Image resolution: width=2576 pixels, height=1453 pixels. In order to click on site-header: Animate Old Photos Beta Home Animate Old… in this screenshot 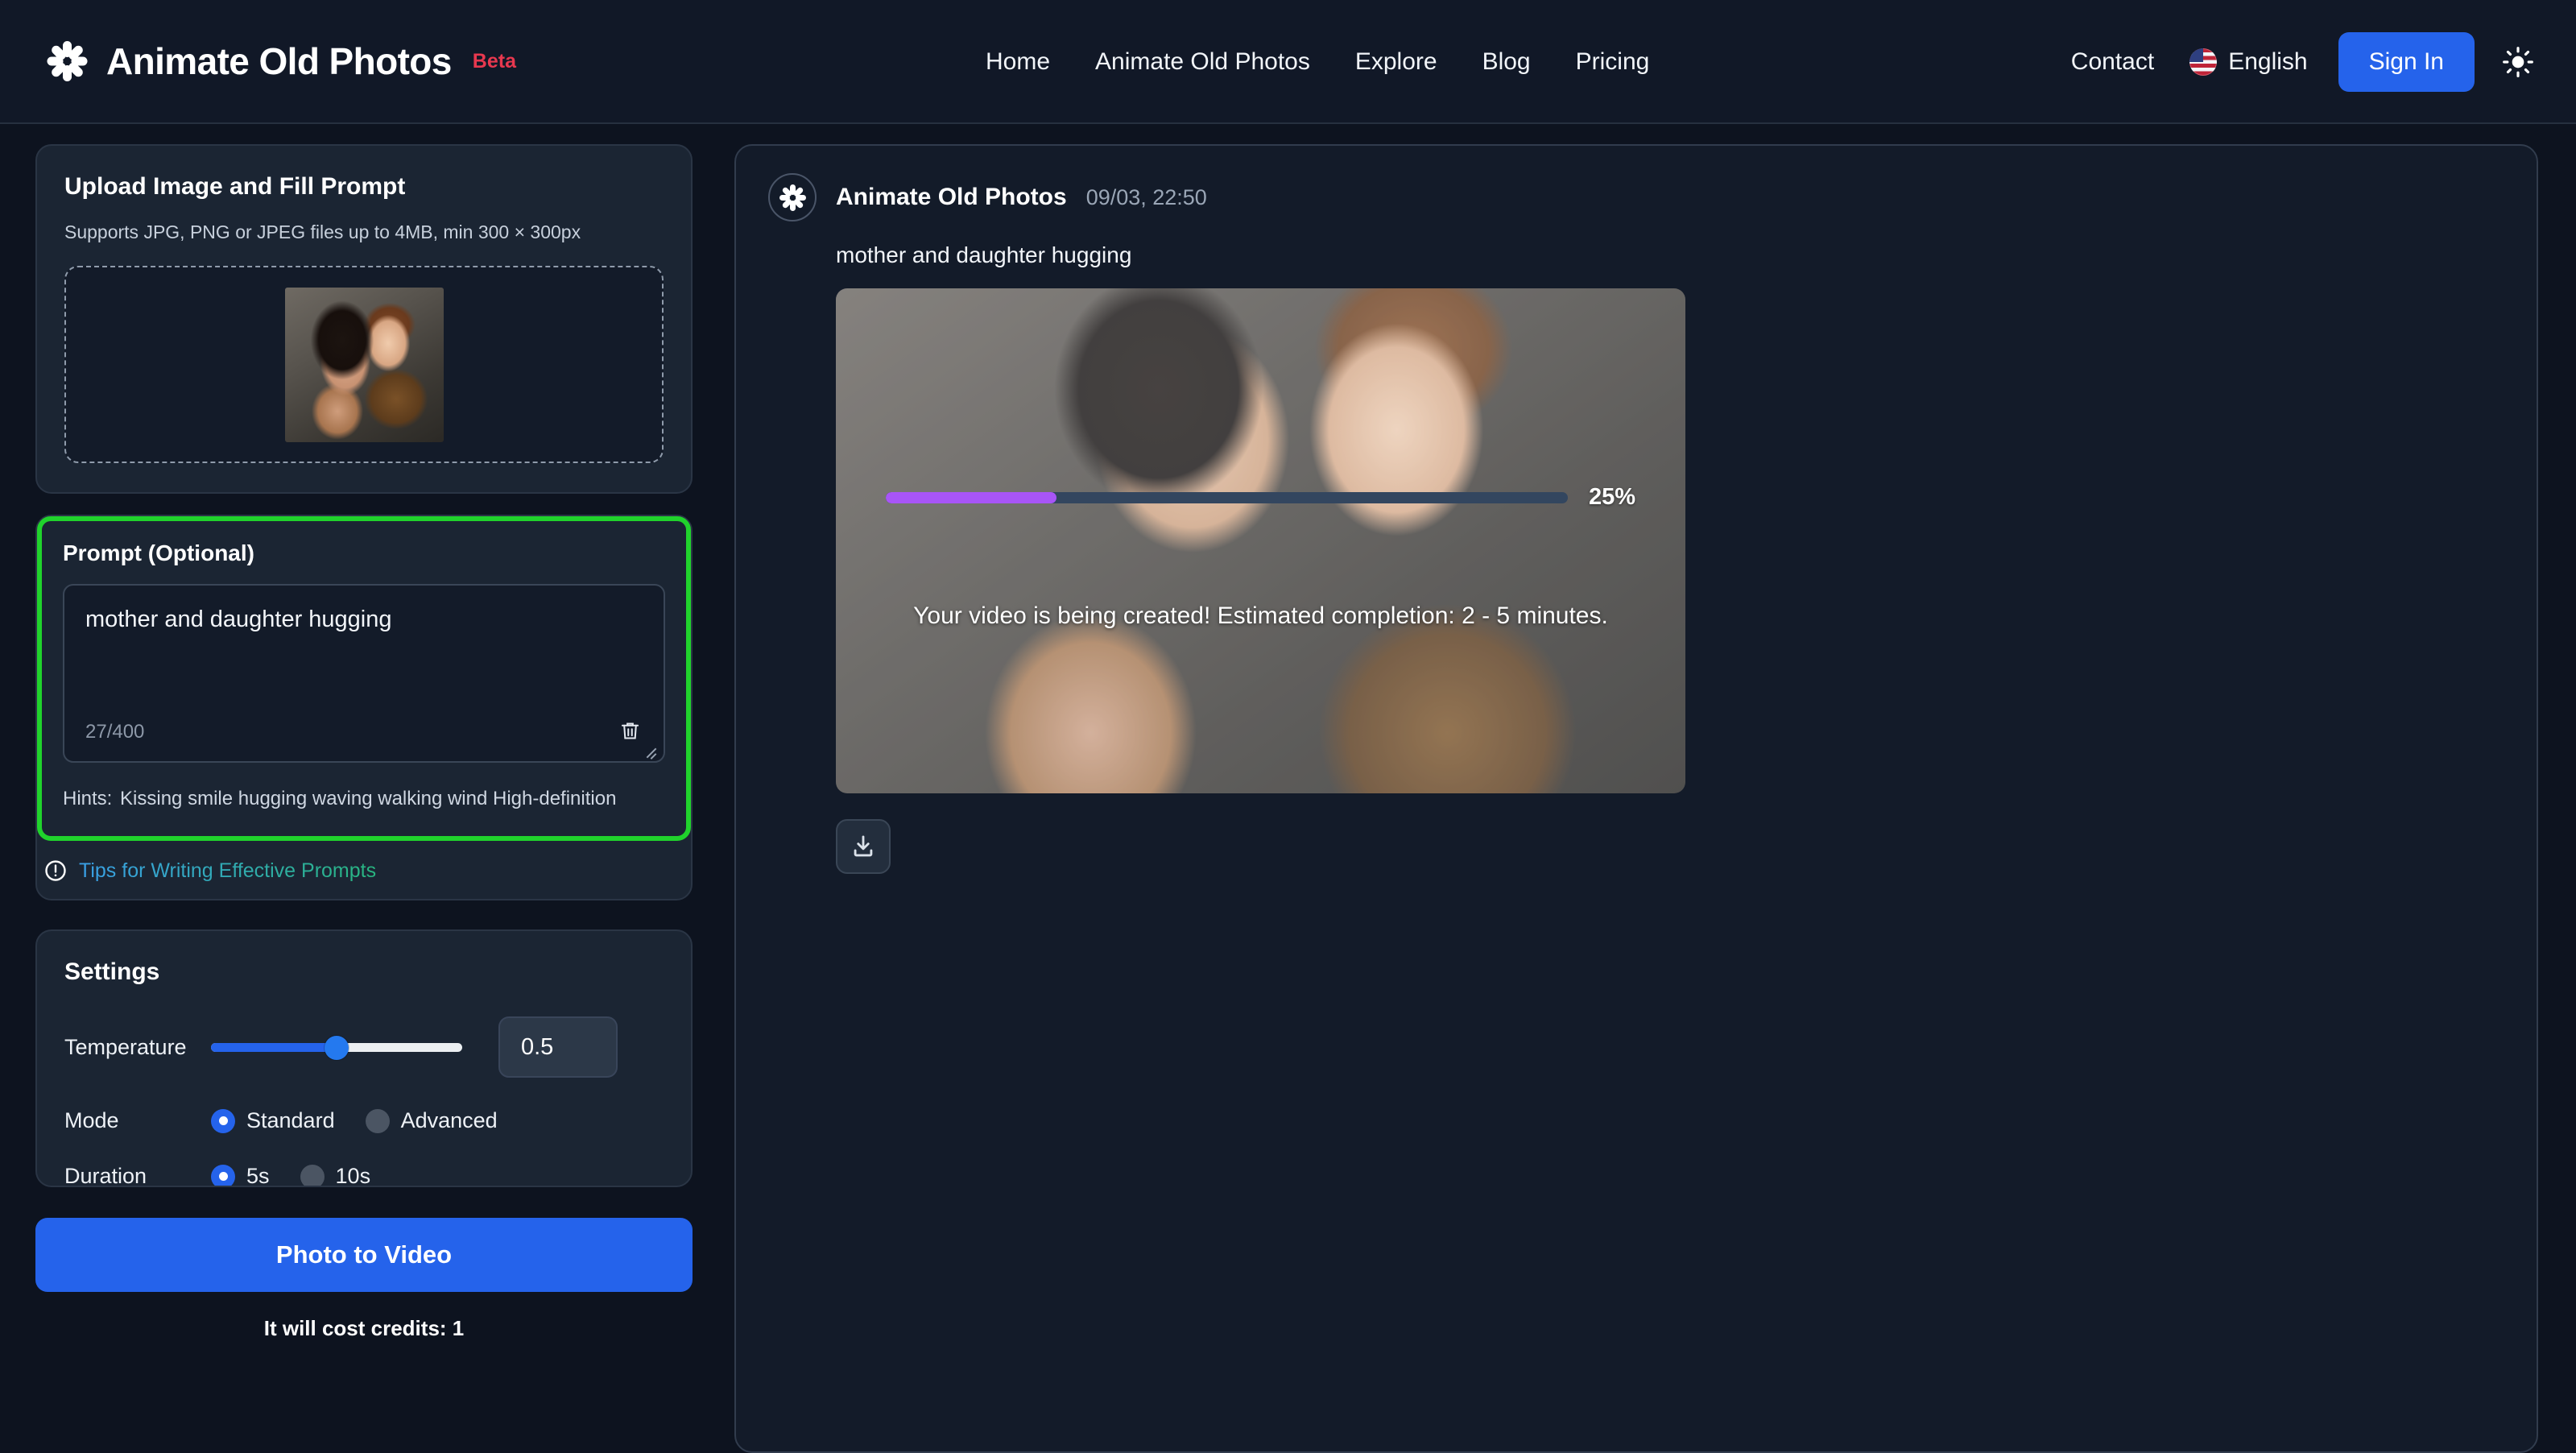, I will do `click(1288, 62)`.